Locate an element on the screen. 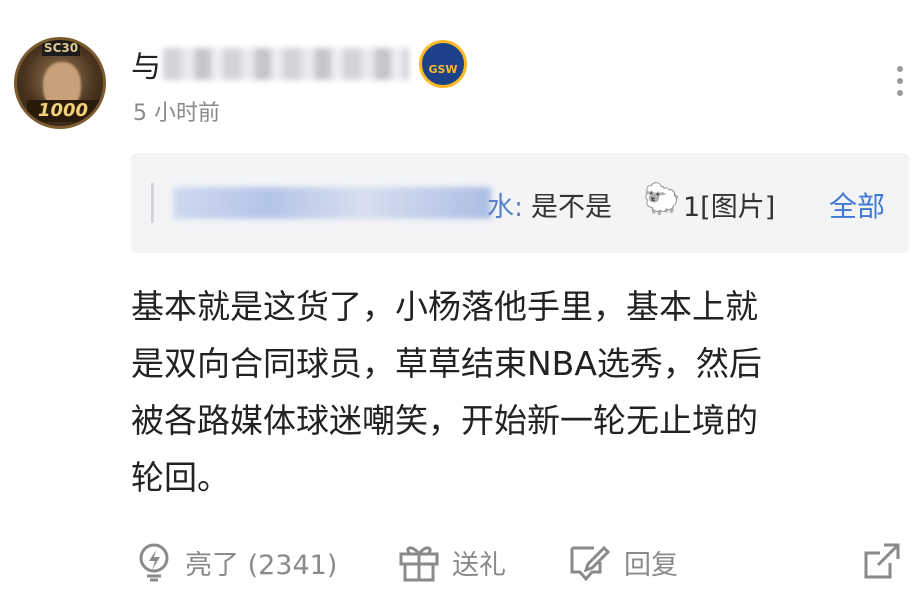 The image size is (919, 609). gift-icon is located at coordinates (419, 564).